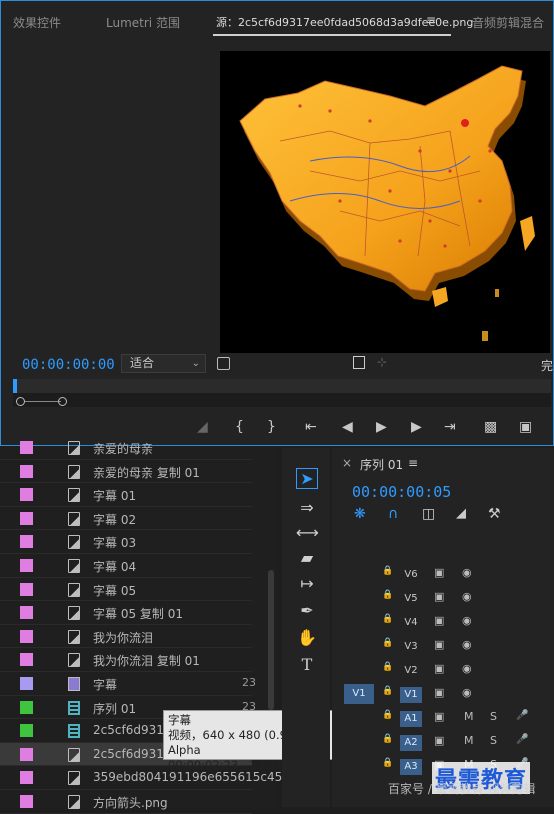 The width and height of the screenshot is (554, 814). Describe the element at coordinates (311, 427) in the screenshot. I see `go-to-in-icon: ⇤` at that location.